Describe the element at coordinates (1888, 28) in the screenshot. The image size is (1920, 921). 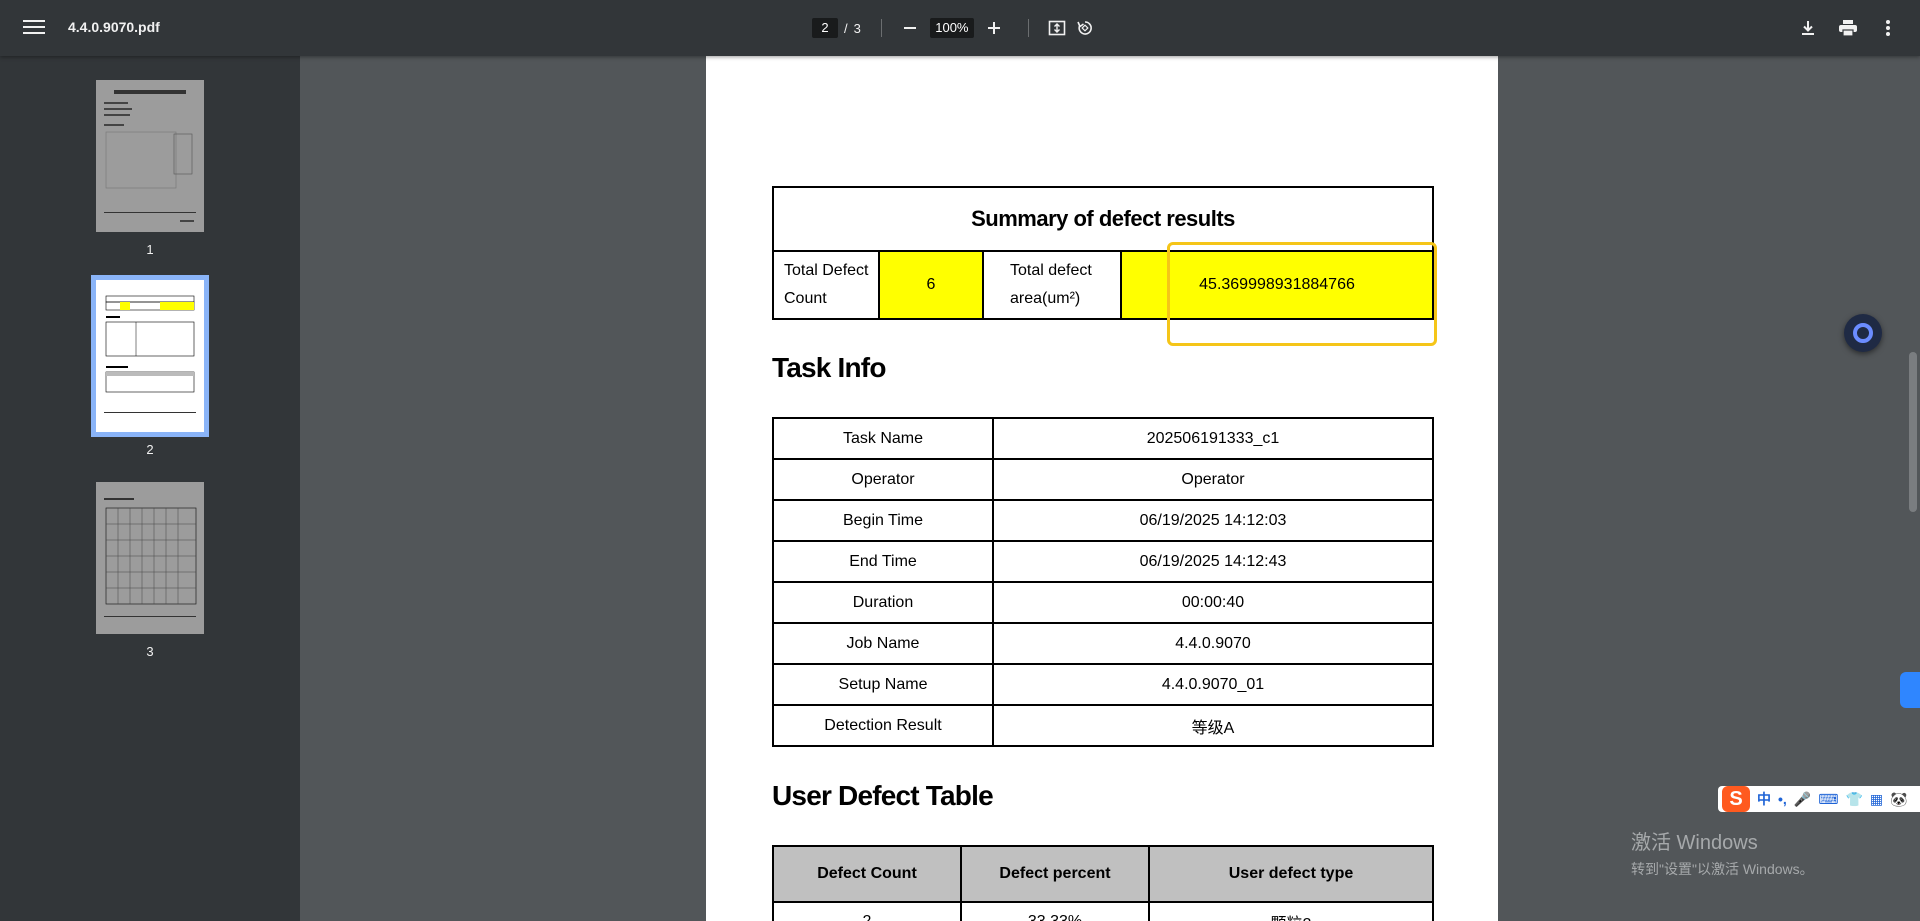
I see `more-options-icon` at that location.